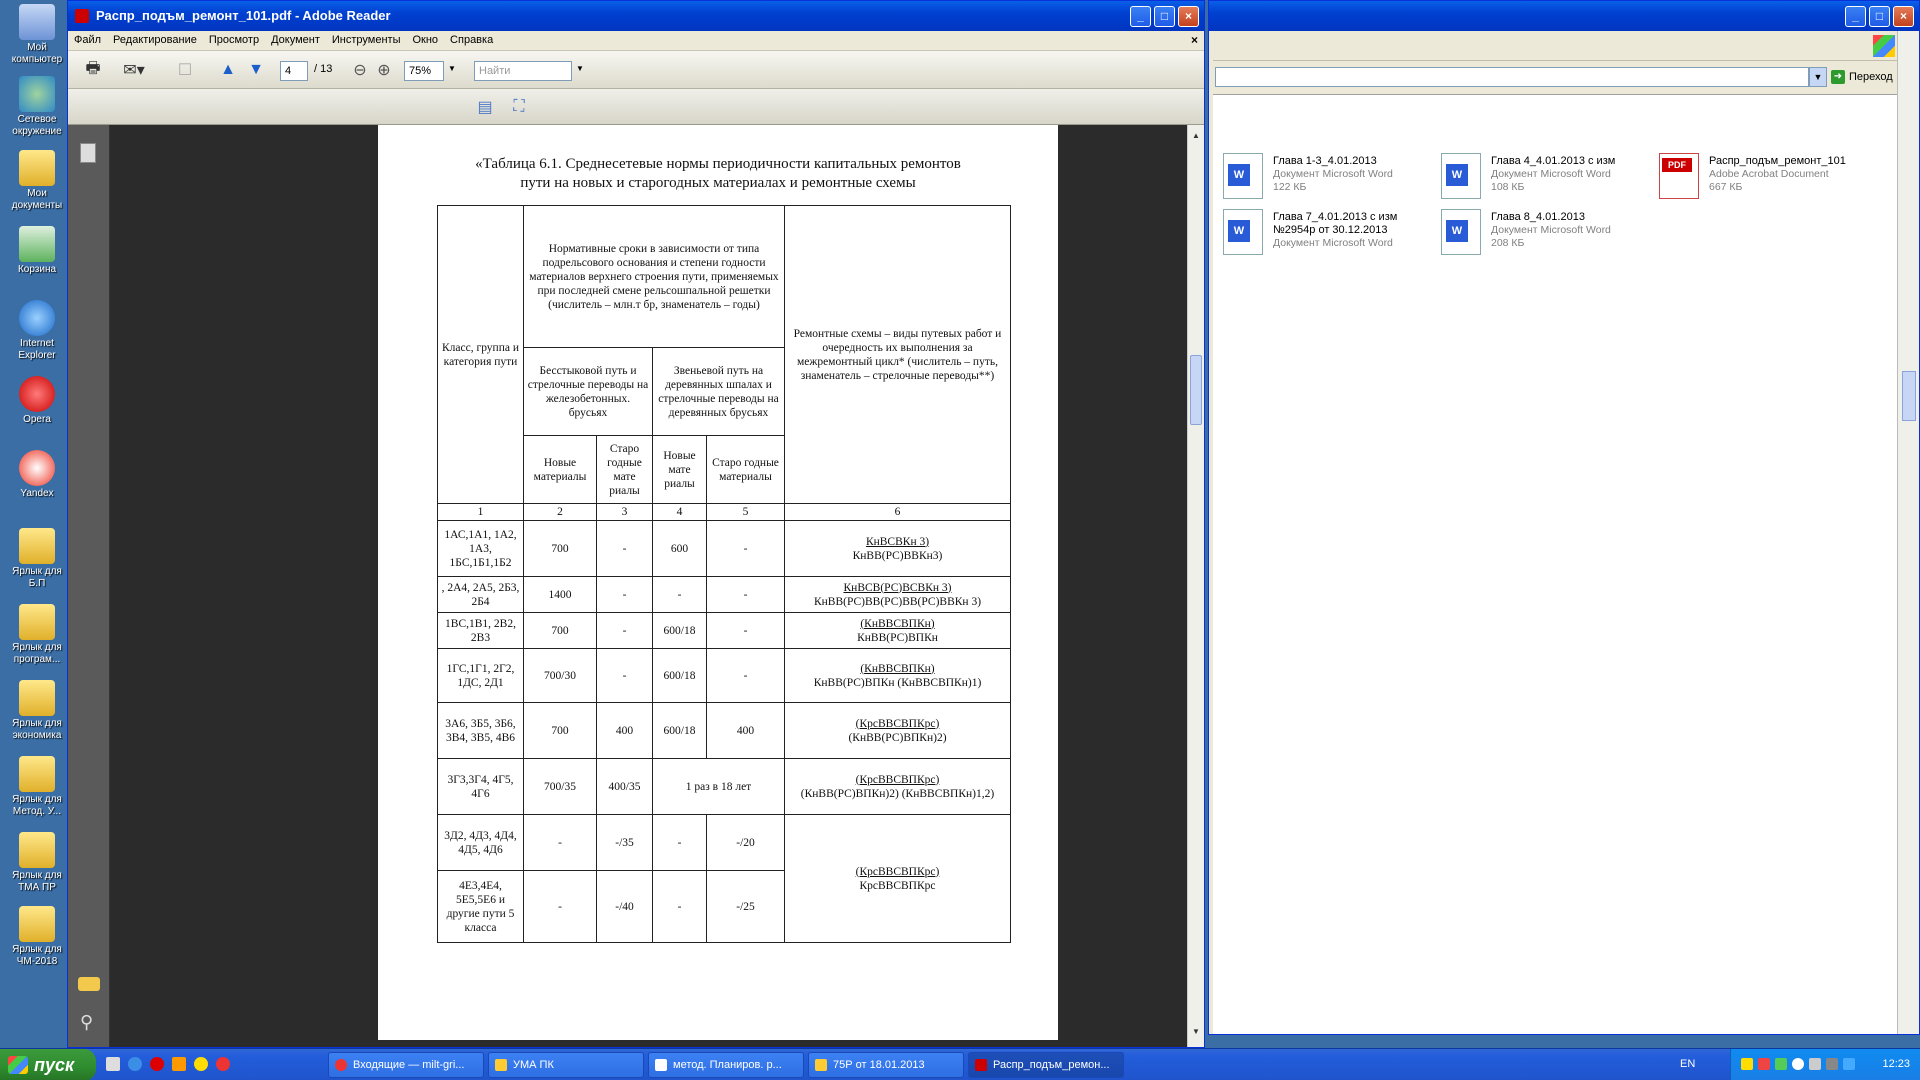 Image resolution: width=1920 pixels, height=1080 pixels. I want to click on folder-icon, so click(37, 168).